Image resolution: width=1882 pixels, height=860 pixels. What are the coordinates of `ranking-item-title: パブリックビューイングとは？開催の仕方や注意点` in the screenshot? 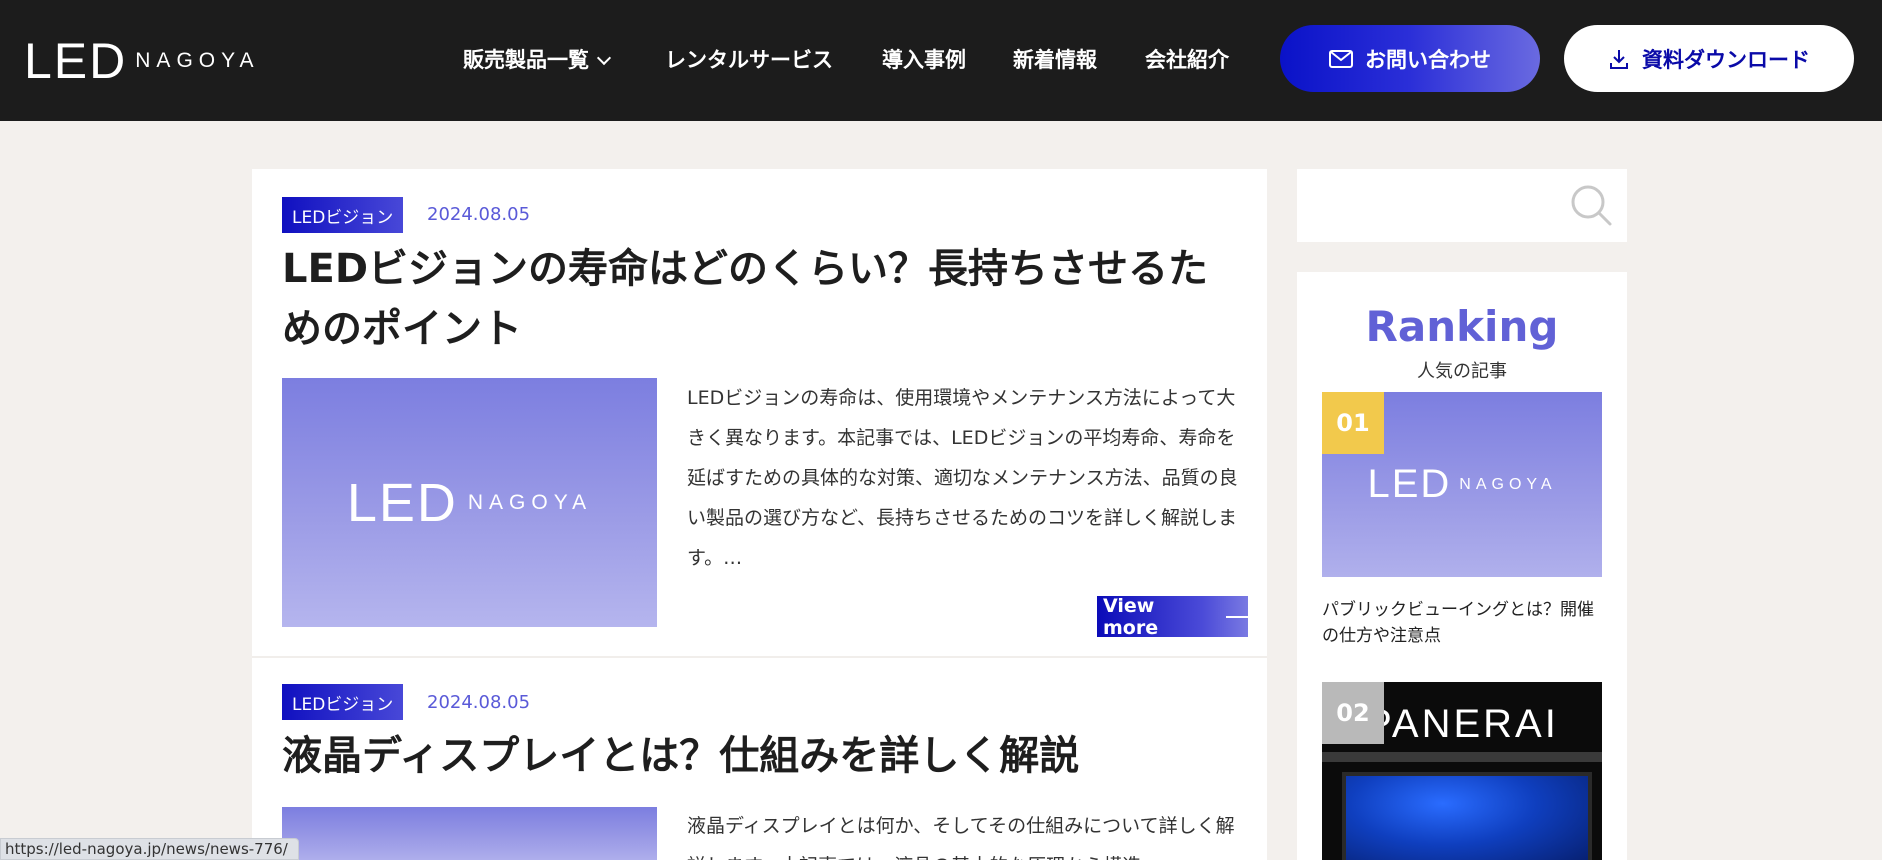 It's located at (1464, 623).